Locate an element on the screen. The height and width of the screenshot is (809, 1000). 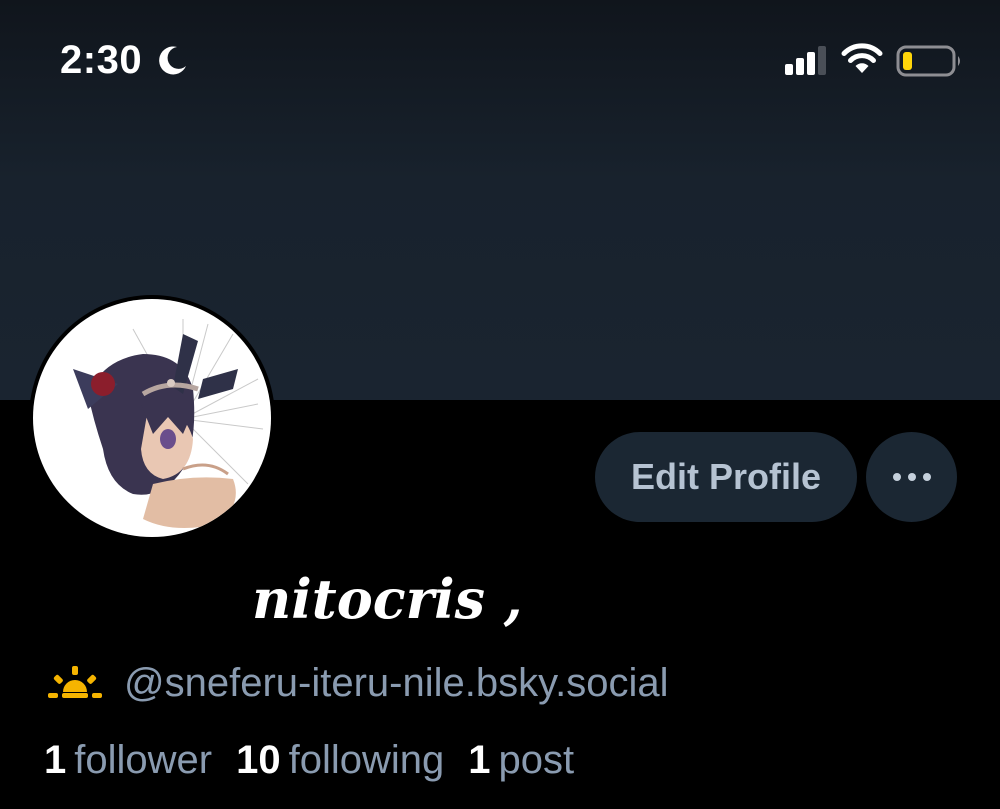
followers-count: 1 is located at coordinates (55, 759).